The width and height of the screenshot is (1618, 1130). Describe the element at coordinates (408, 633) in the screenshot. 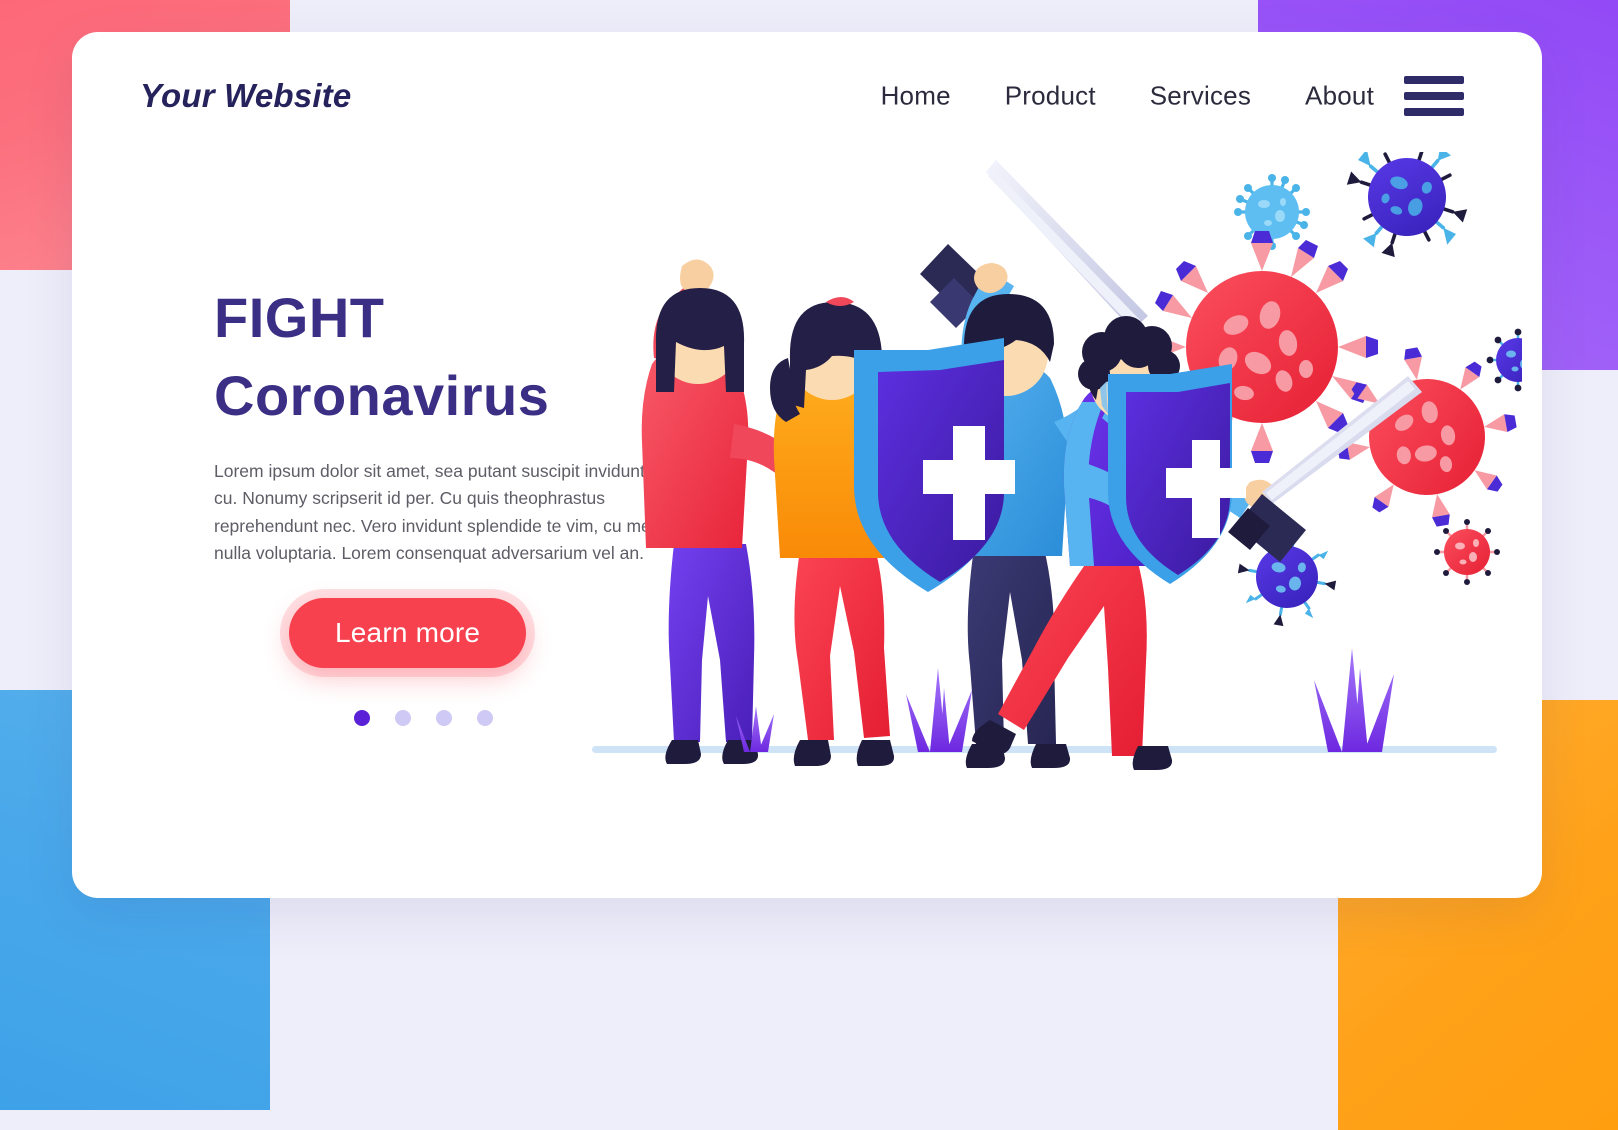

I see `learn-more-button: Learn more` at that location.